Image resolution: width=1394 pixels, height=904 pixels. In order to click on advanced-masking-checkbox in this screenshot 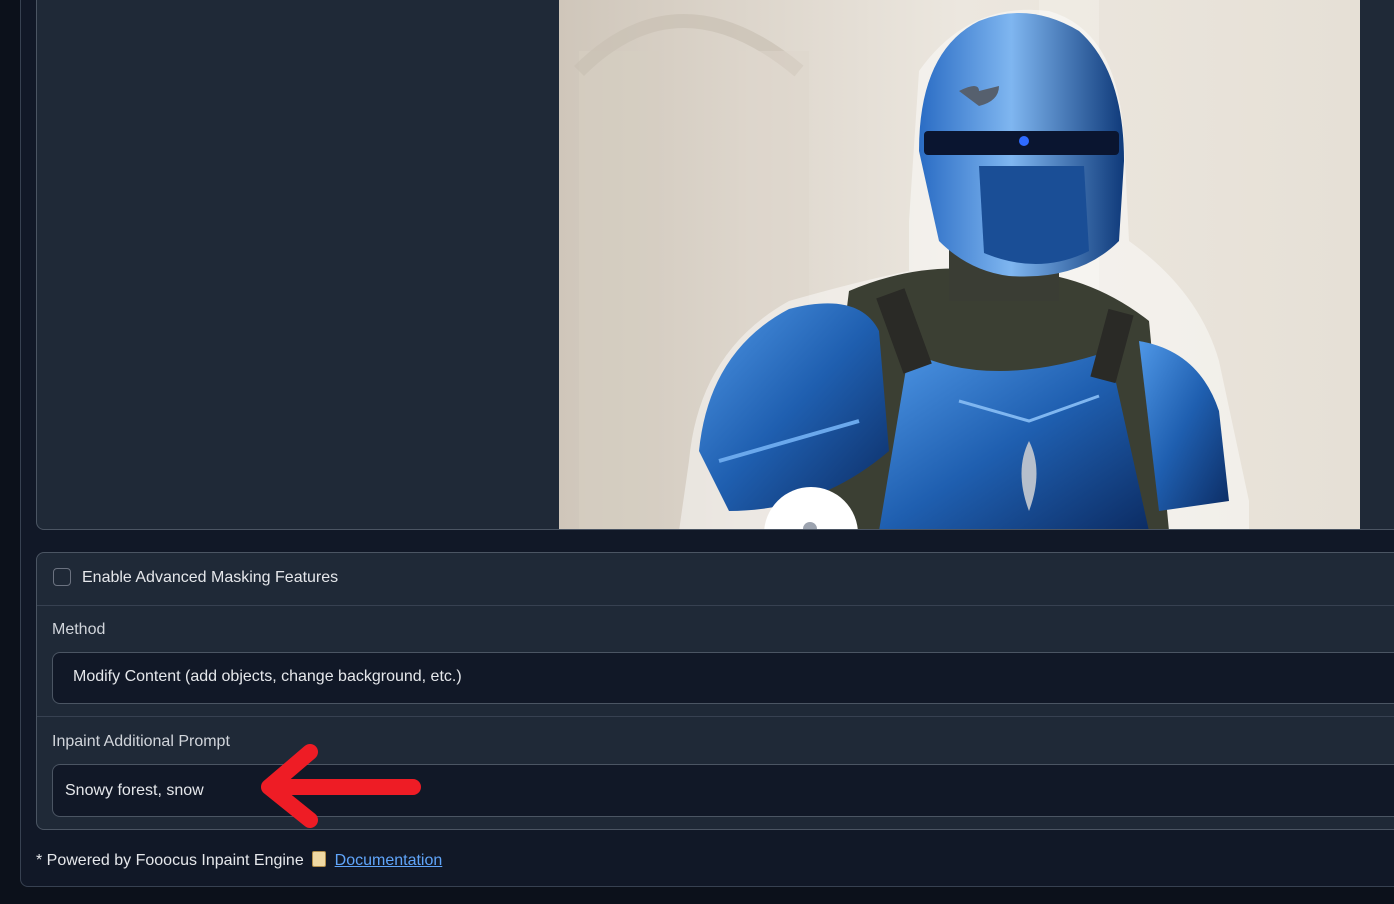, I will do `click(62, 577)`.